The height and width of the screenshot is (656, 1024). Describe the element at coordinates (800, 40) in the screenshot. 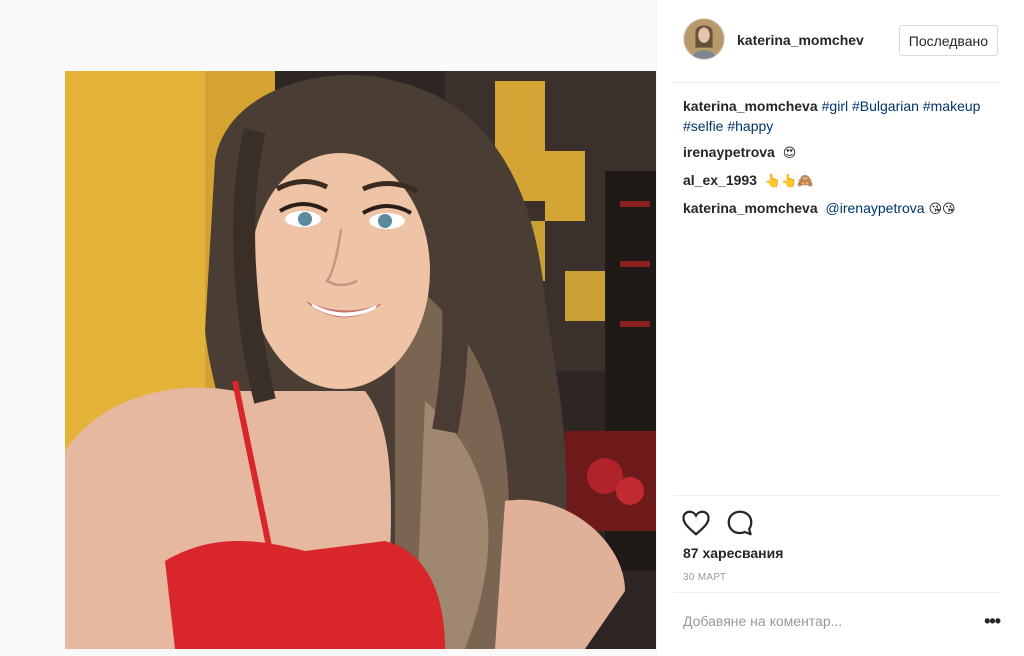

I see `post-author-username: katerina_momchev` at that location.